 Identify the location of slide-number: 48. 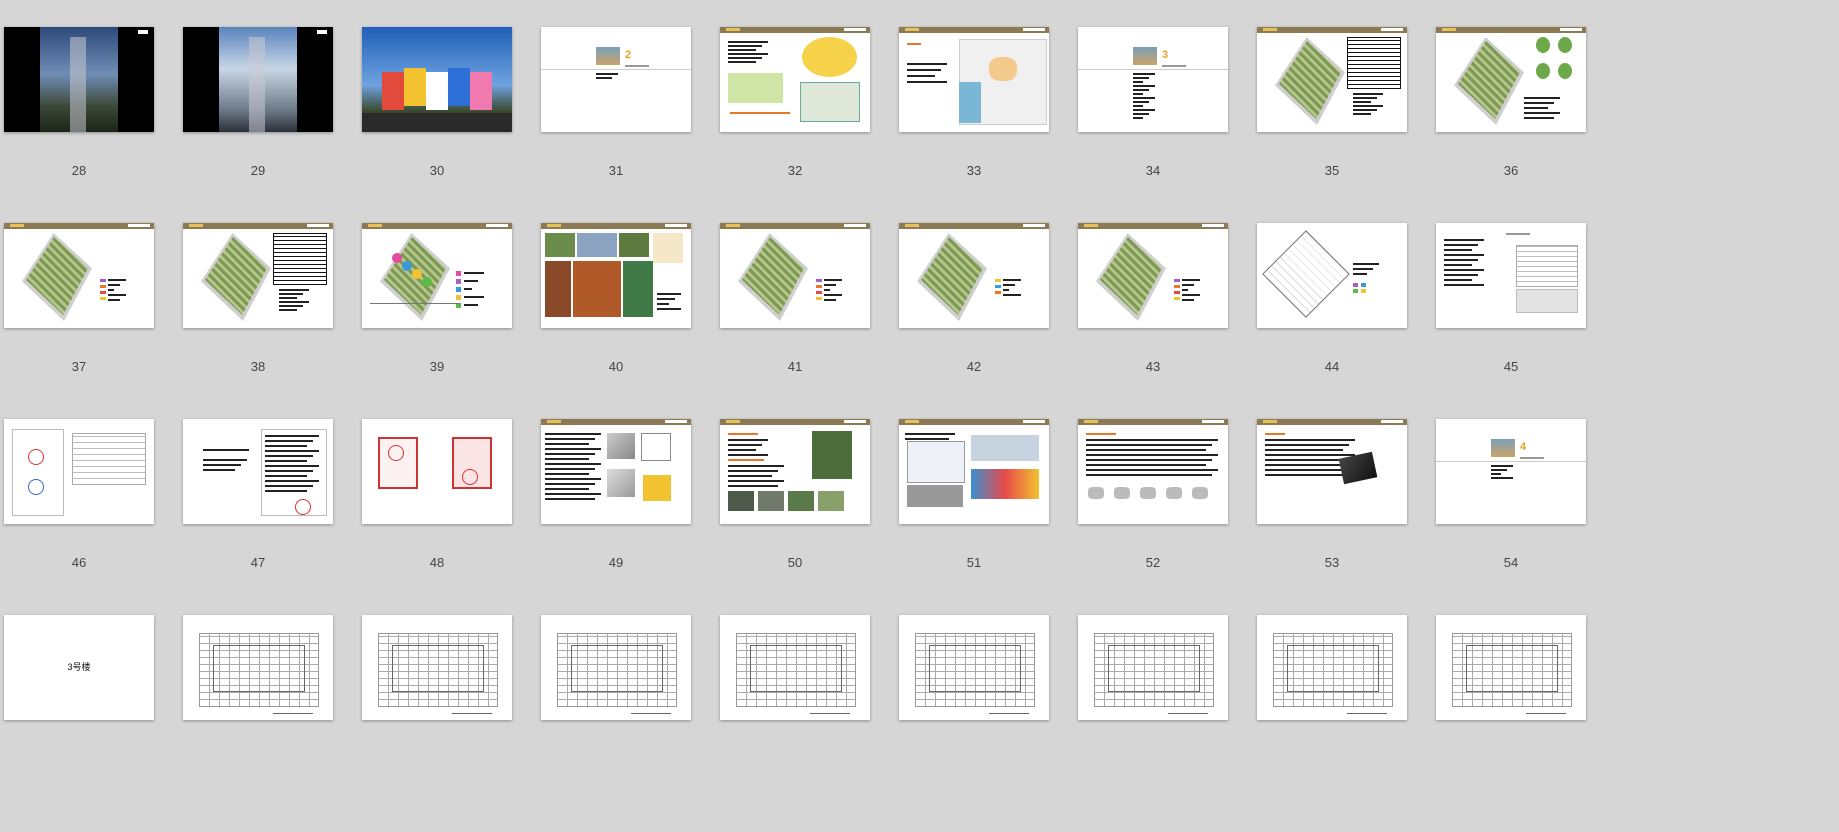
(437, 562).